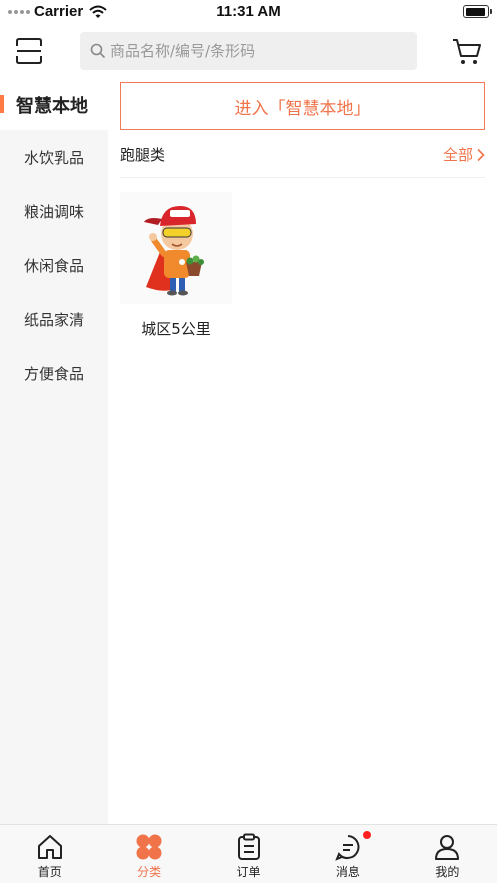  Describe the element at coordinates (367, 835) in the screenshot. I see `message-badge` at that location.